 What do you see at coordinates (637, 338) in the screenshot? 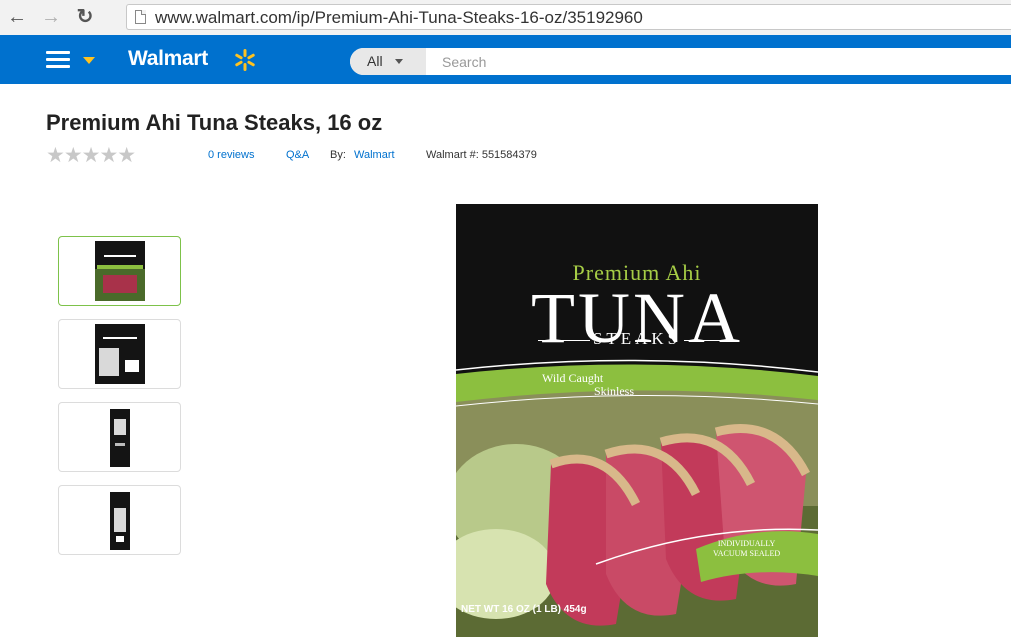
I see `package-steaks: STEAKS` at bounding box center [637, 338].